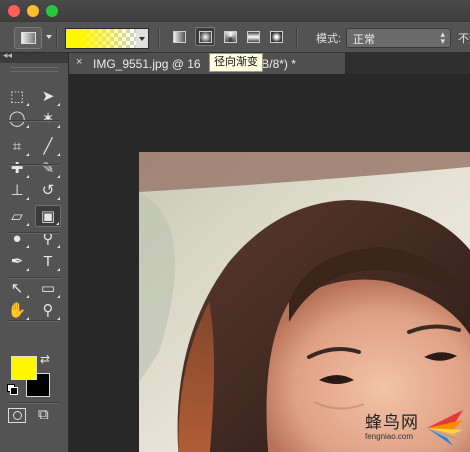 This screenshot has width=470, height=452. I want to click on diamond-gradient-button, so click(276, 36).